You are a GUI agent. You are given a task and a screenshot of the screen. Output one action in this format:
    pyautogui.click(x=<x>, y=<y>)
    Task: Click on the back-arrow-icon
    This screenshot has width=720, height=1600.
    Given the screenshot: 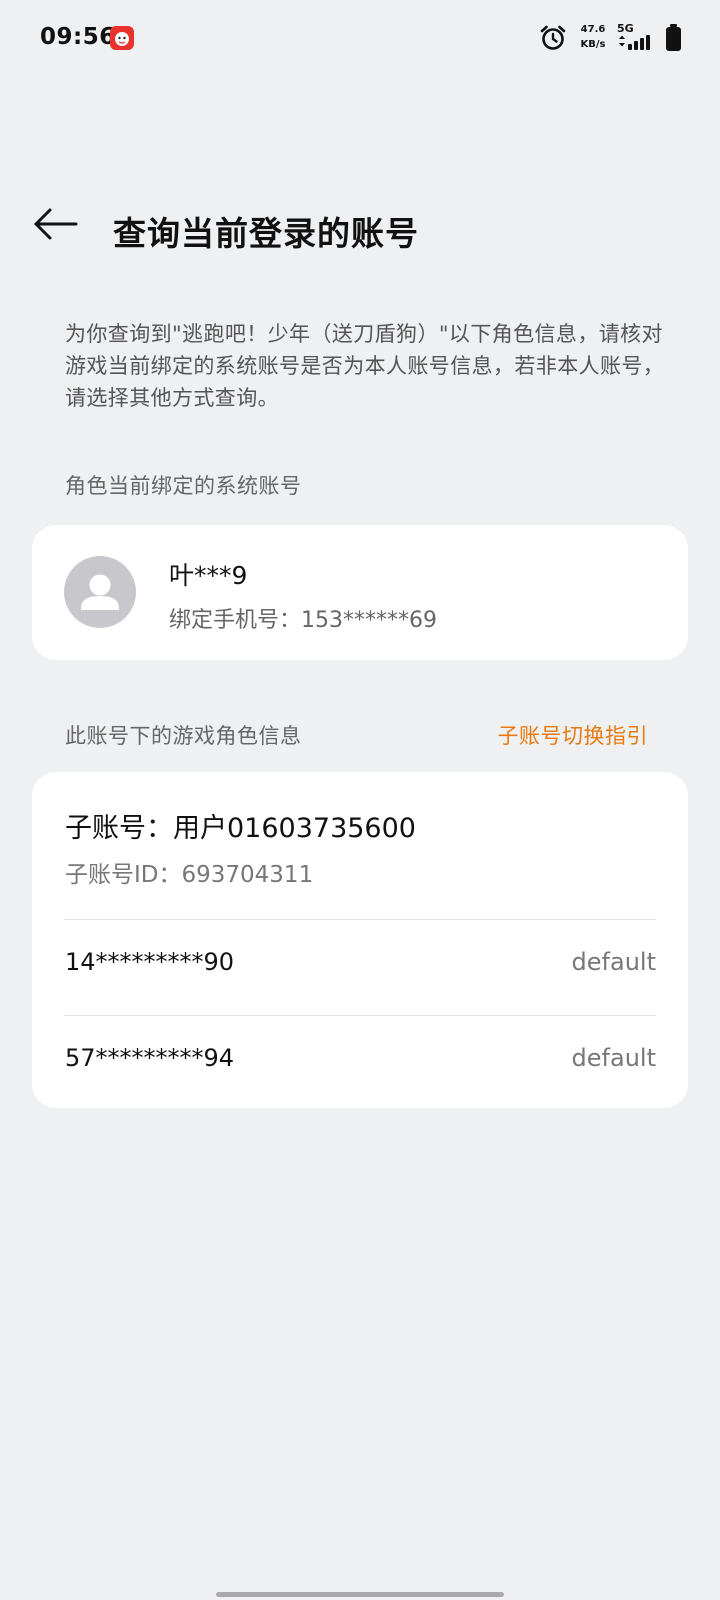 What is the action you would take?
    pyautogui.click(x=55, y=226)
    